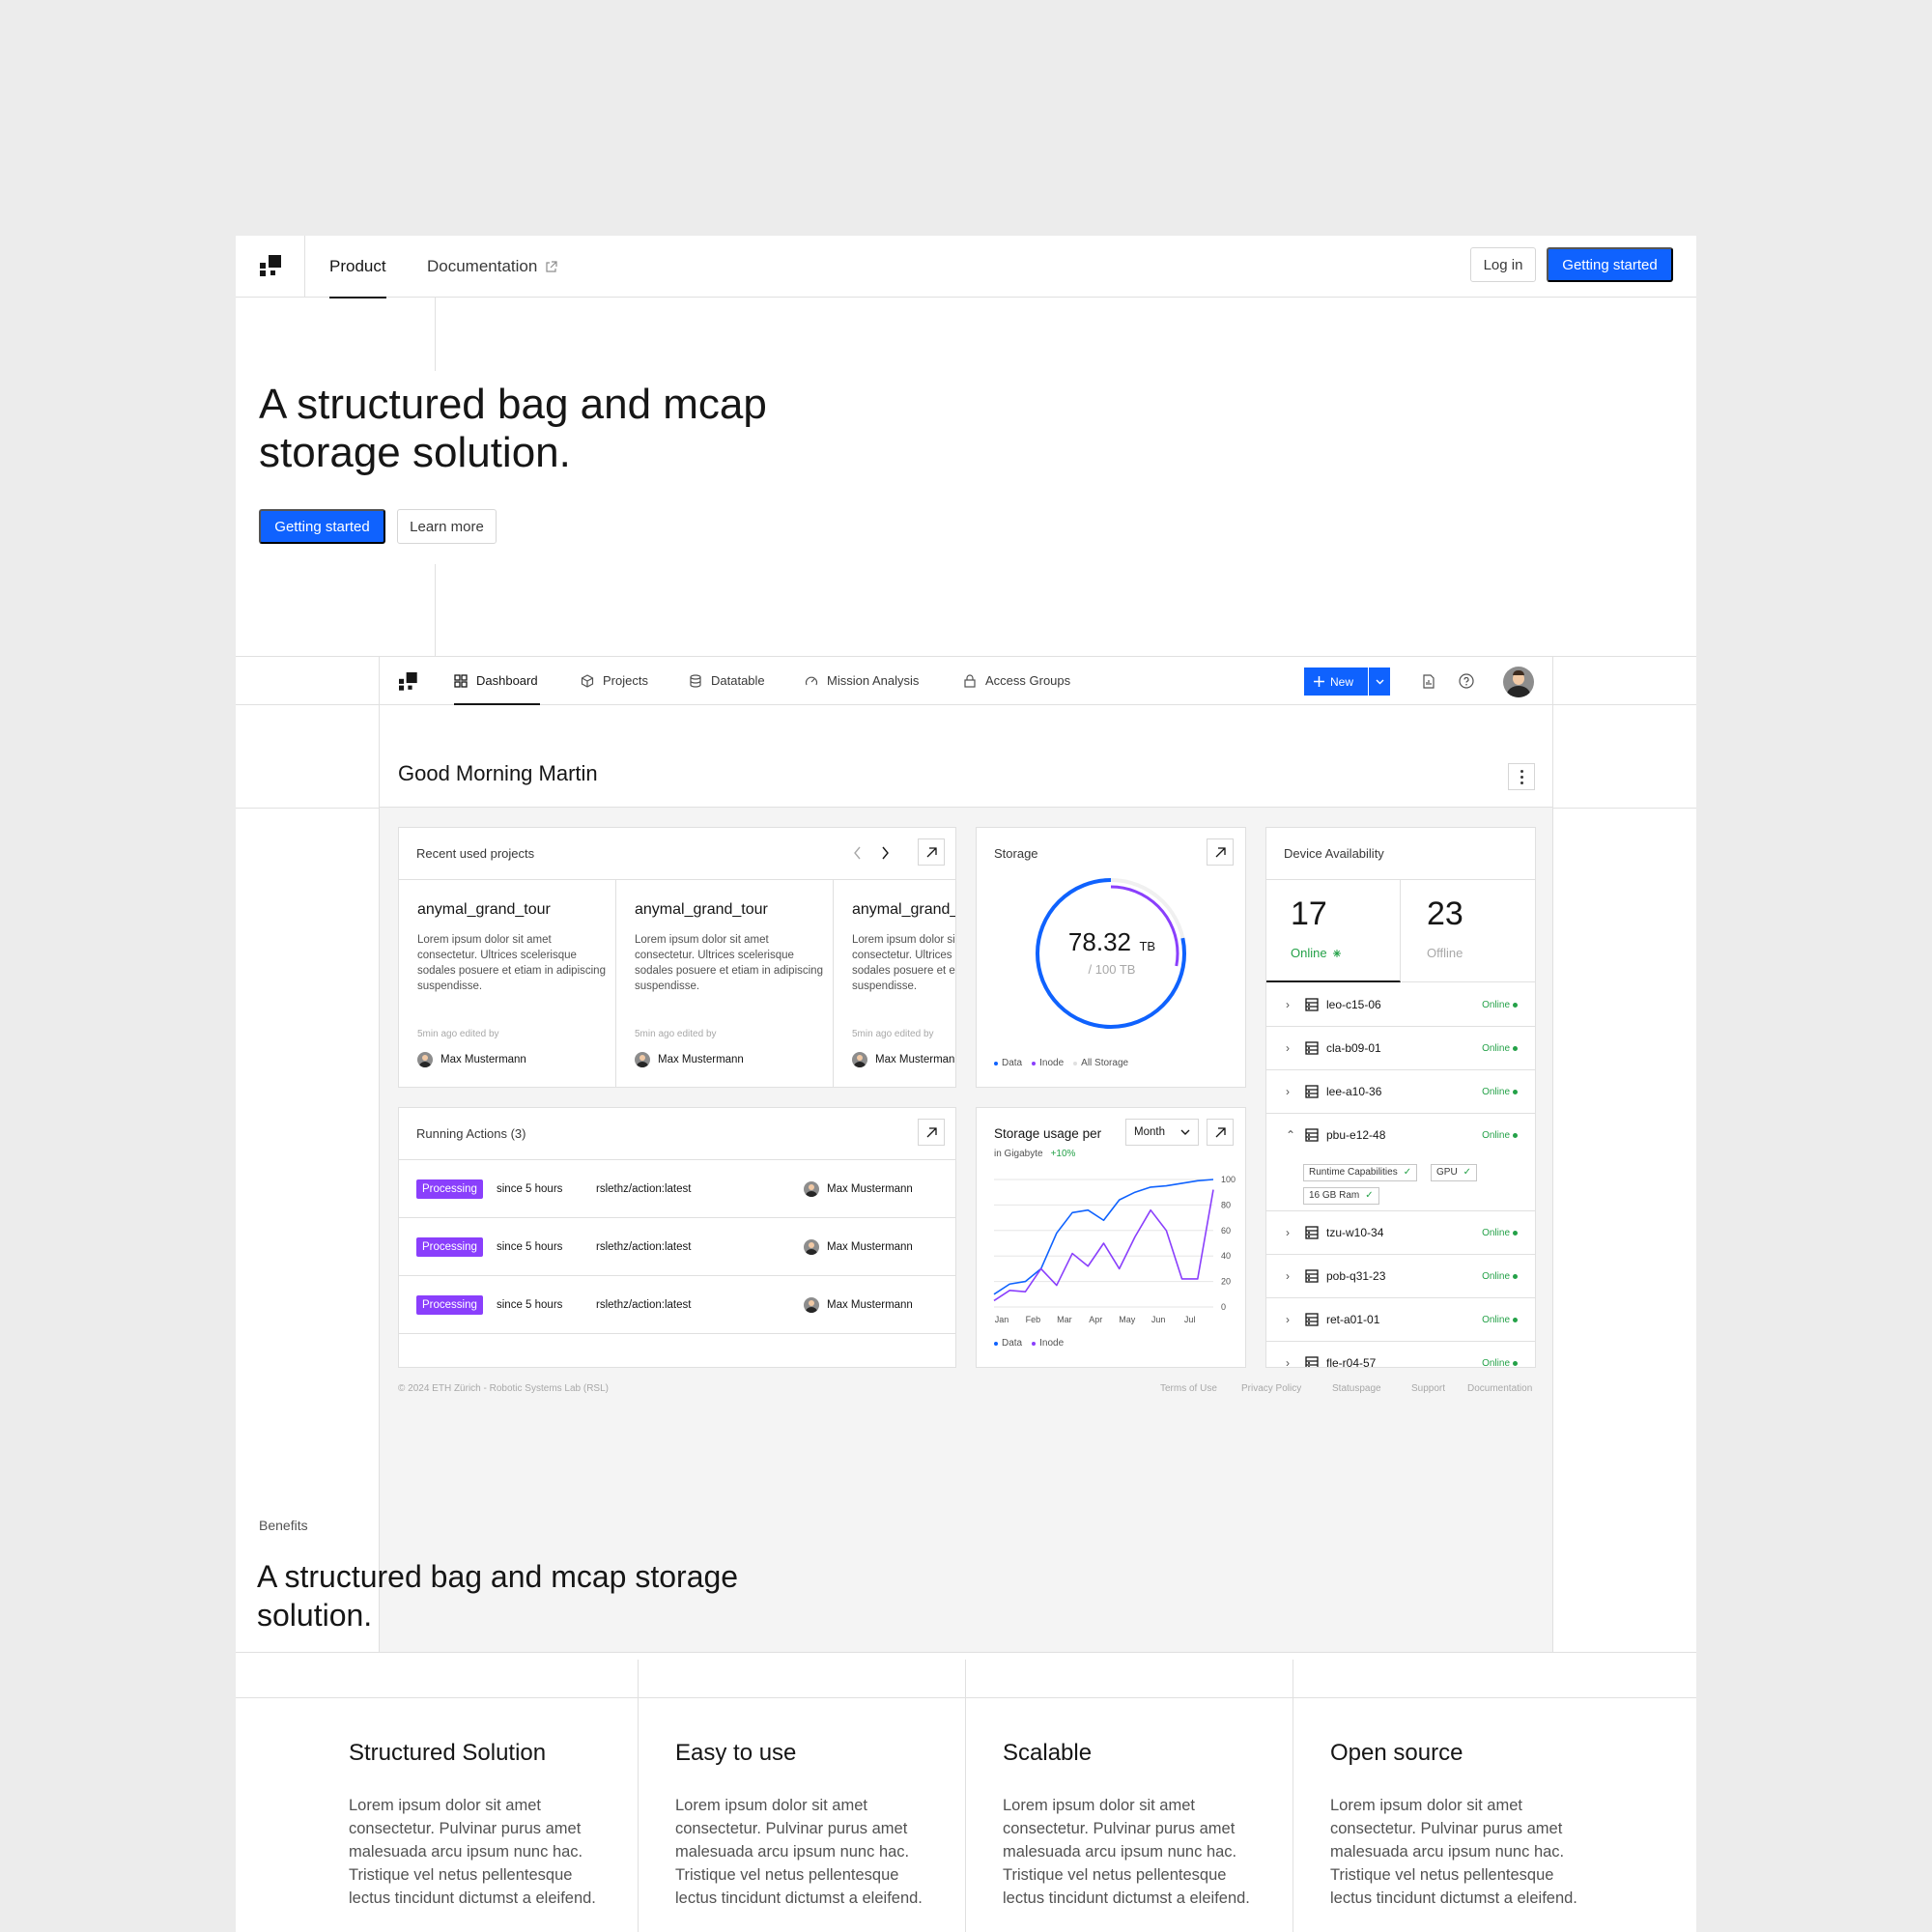 Image resolution: width=1932 pixels, height=1932 pixels. What do you see at coordinates (1356, 1388) in the screenshot?
I see `footer-statuspage-link: Statuspage` at bounding box center [1356, 1388].